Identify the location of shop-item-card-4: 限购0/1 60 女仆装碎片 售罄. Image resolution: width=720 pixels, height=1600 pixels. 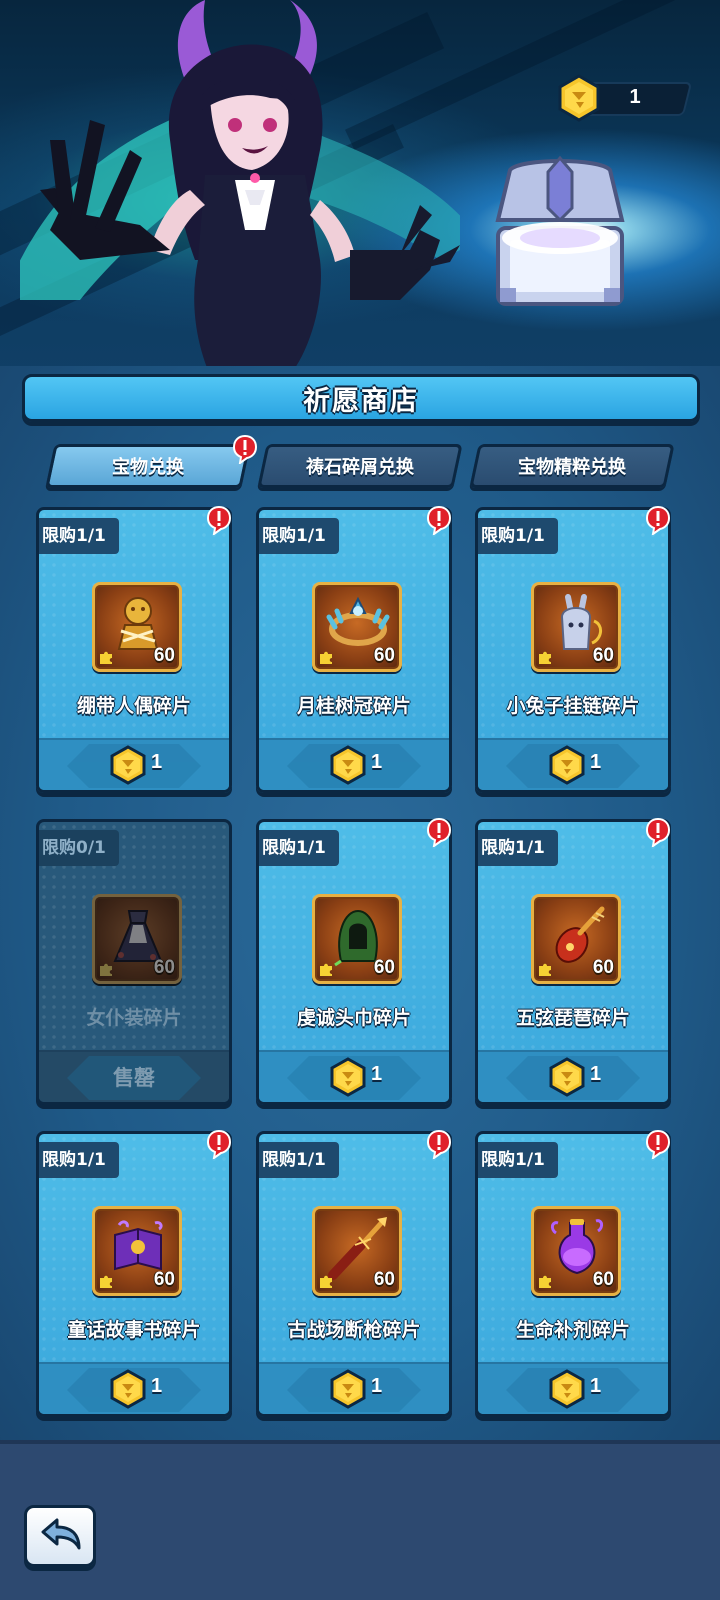
(134, 962).